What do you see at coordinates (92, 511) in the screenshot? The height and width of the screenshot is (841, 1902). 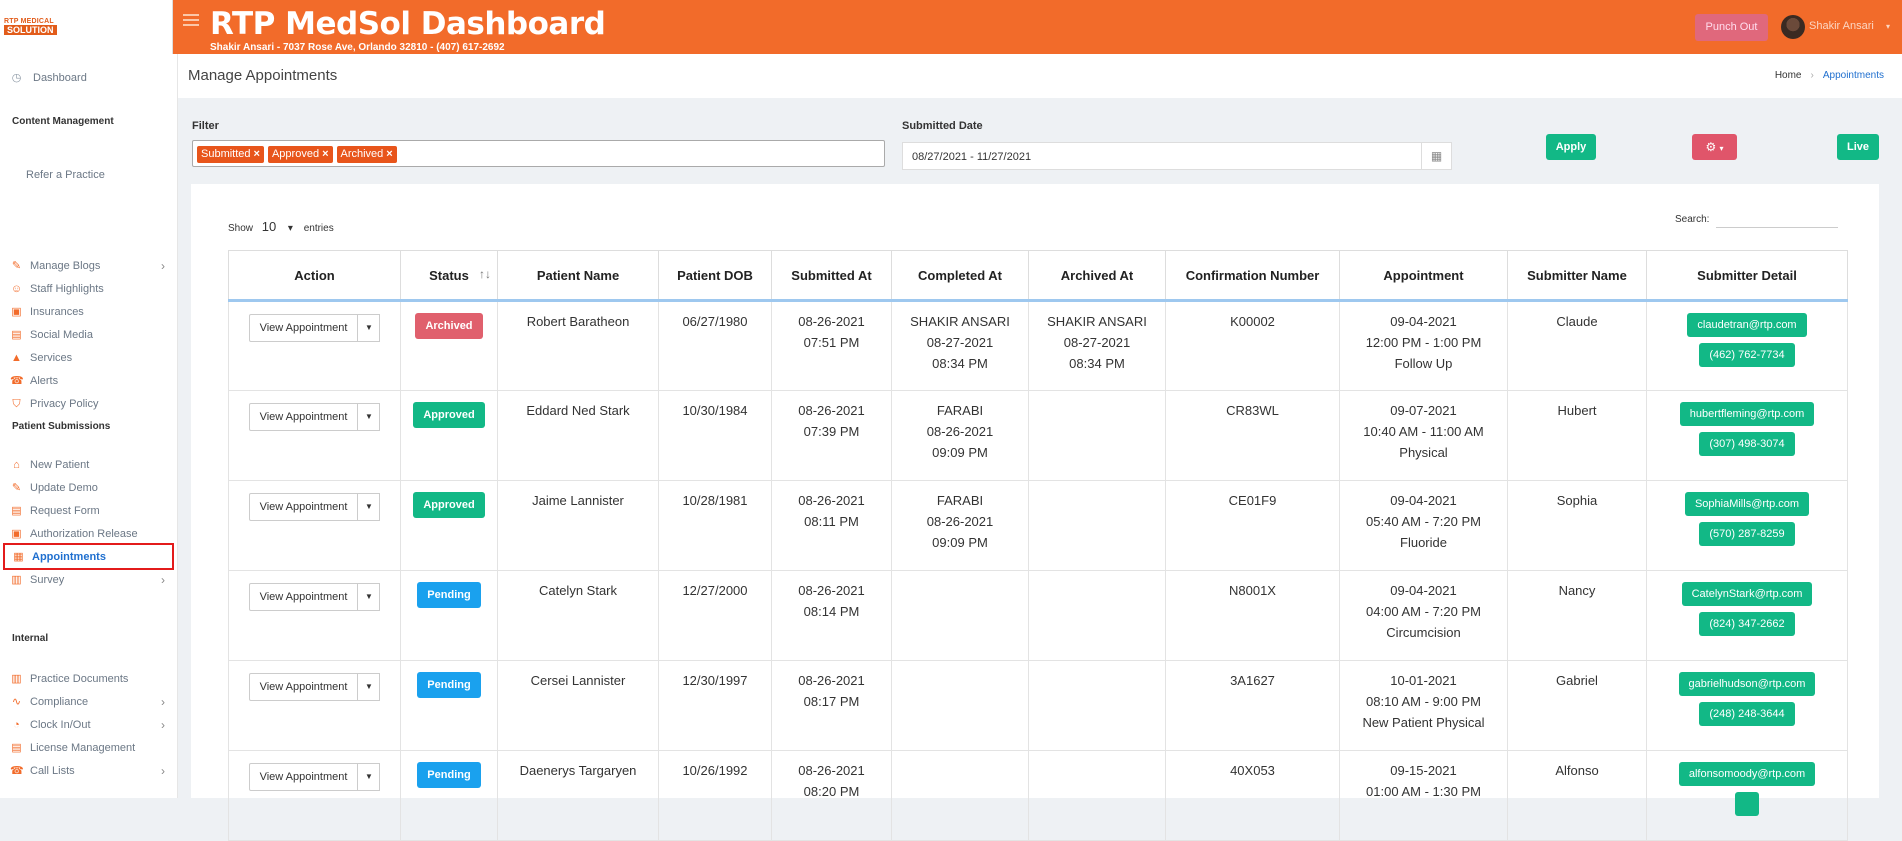 I see `sidebar-item-request-form: ▤ Request Form` at bounding box center [92, 511].